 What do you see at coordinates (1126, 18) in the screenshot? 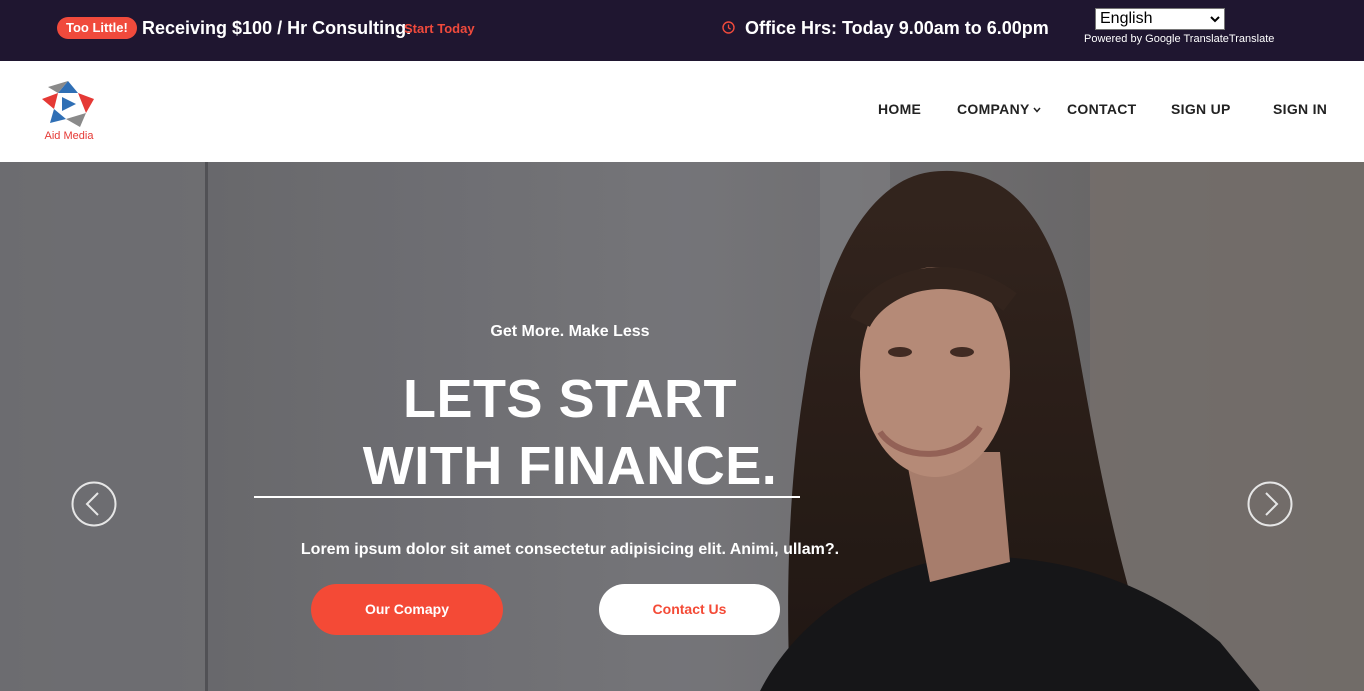
I see `language-select-value: English` at bounding box center [1126, 18].